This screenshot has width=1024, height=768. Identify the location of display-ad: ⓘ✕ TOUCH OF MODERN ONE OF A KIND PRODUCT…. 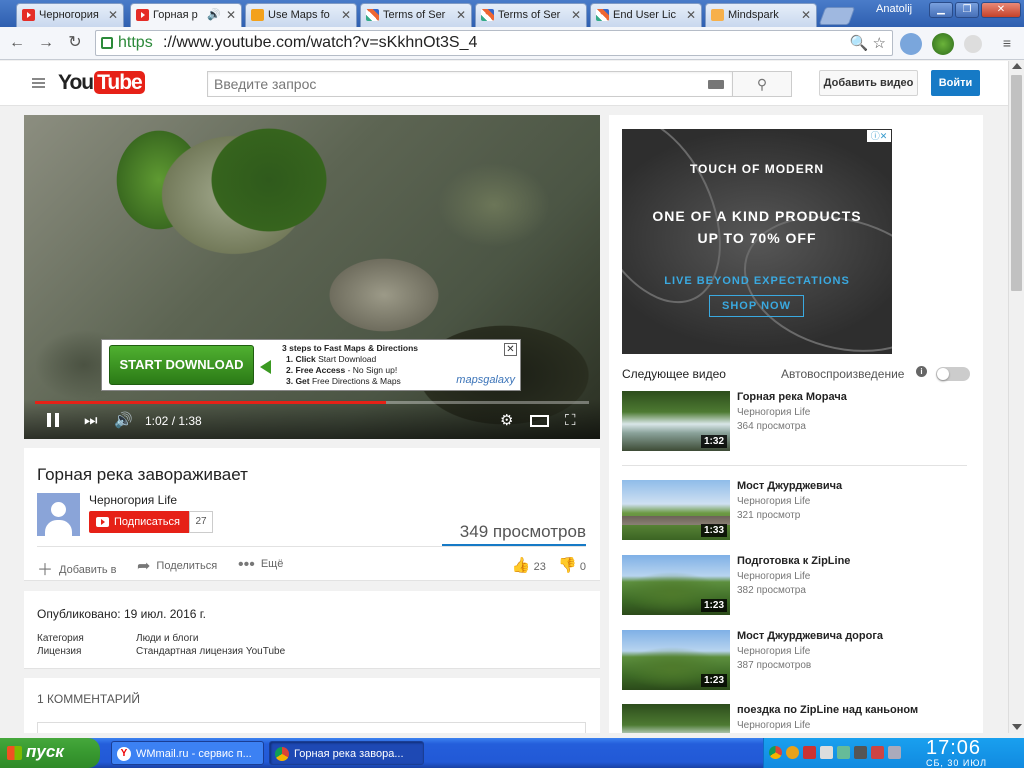
(757, 241).